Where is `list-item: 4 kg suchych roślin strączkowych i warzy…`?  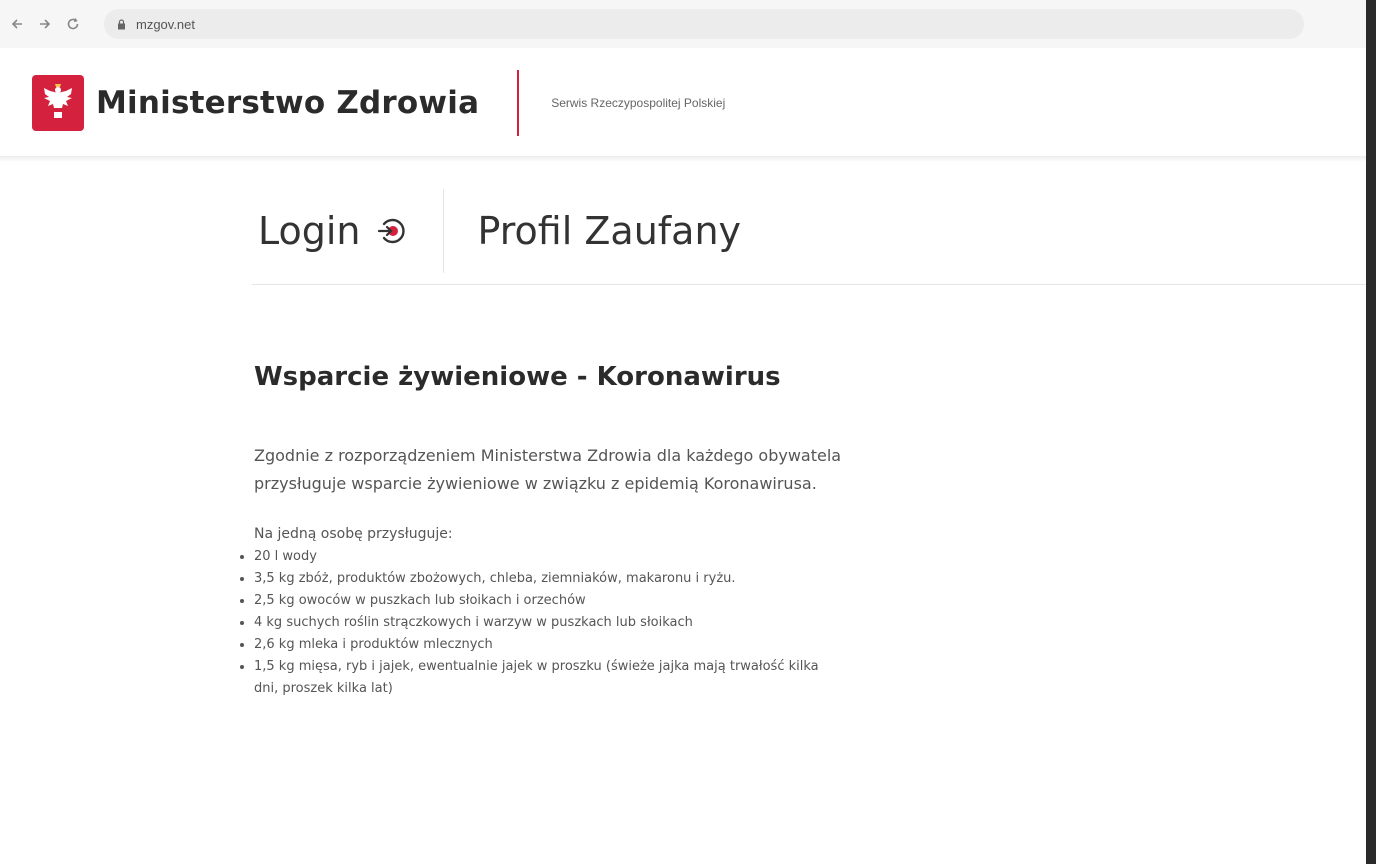
list-item: 4 kg suchych roślin strączkowych i warzy… is located at coordinates (549, 623).